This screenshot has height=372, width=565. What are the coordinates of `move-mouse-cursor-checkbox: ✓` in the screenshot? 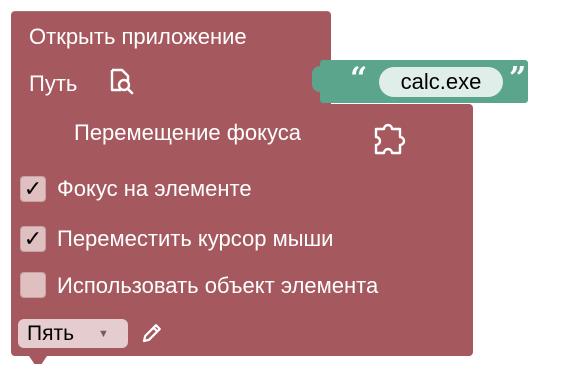 It's located at (33, 239).